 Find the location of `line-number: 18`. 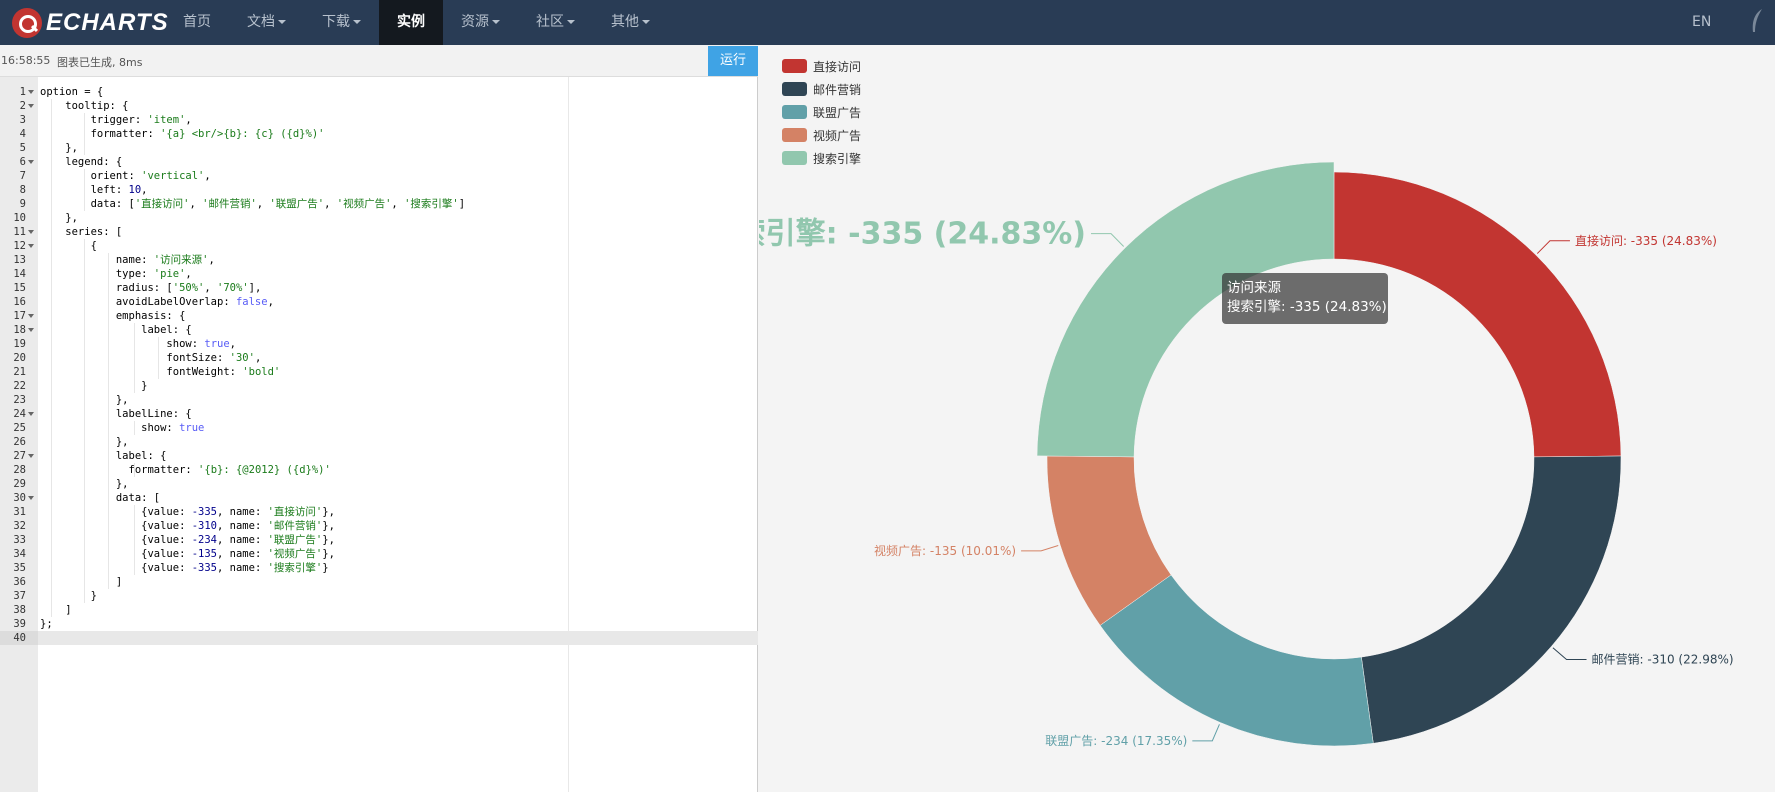

line-number: 18 is located at coordinates (19, 330).